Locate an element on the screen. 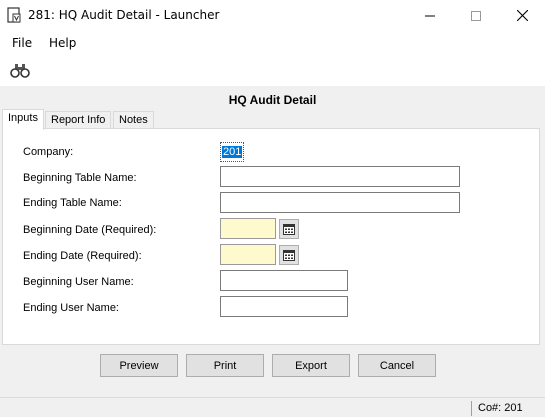 Image resolution: width=545 pixels, height=417 pixels. ending-user-label: Ending User Name: is located at coordinates (71, 308).